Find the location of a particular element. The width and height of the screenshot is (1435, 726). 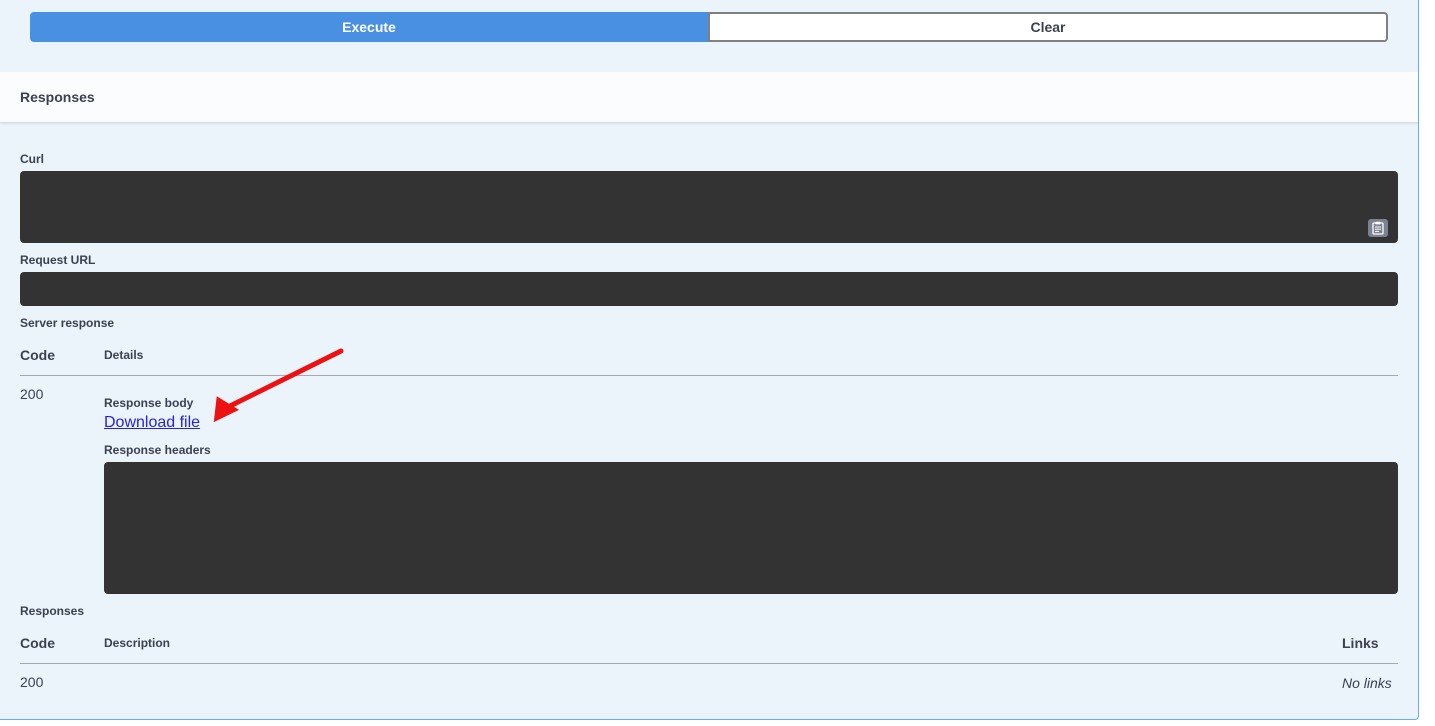

response-body-label: Response body is located at coordinates (149, 403).